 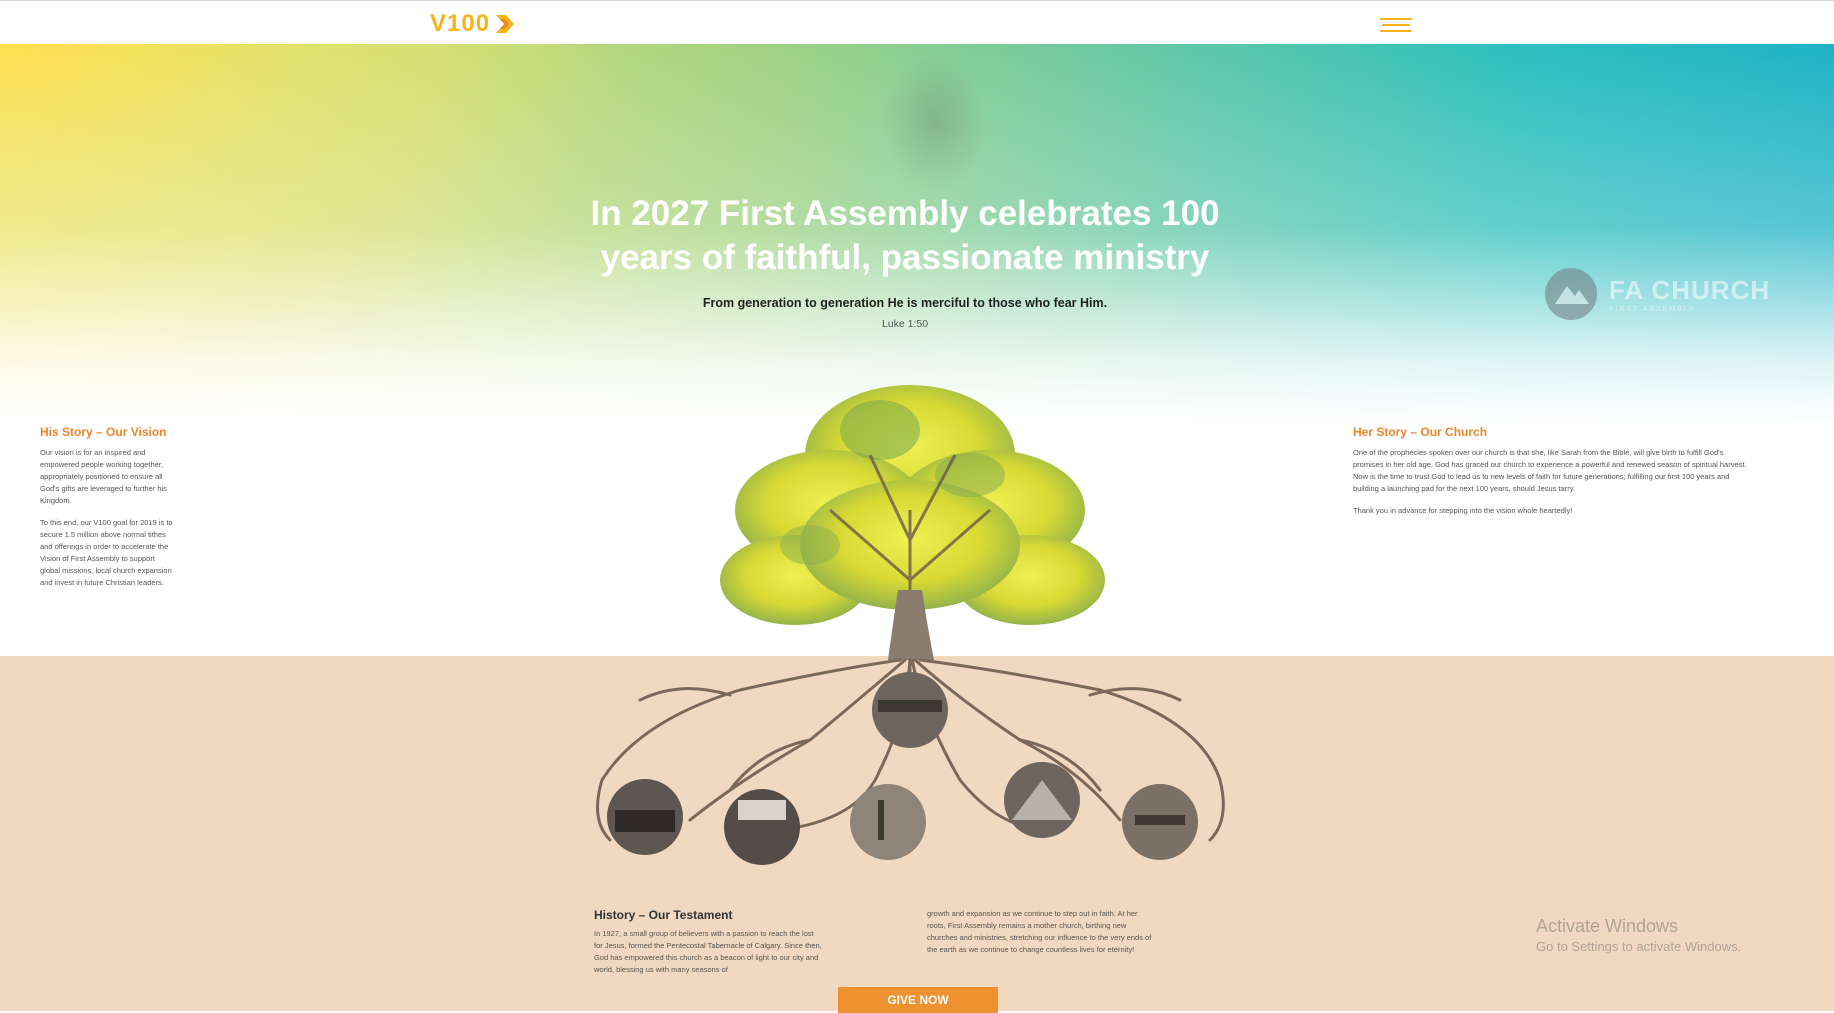 What do you see at coordinates (1420, 432) in the screenshot?
I see `her-story-title: Her Story – Our Church` at bounding box center [1420, 432].